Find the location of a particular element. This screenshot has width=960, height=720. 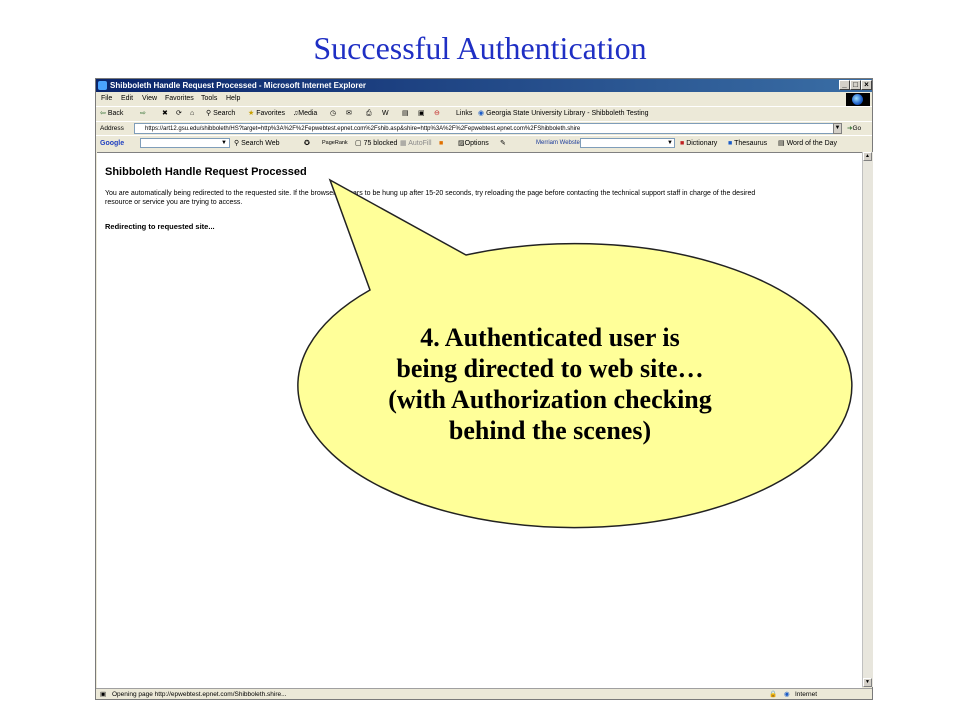

ie-throbber-logo is located at coordinates (858, 99).